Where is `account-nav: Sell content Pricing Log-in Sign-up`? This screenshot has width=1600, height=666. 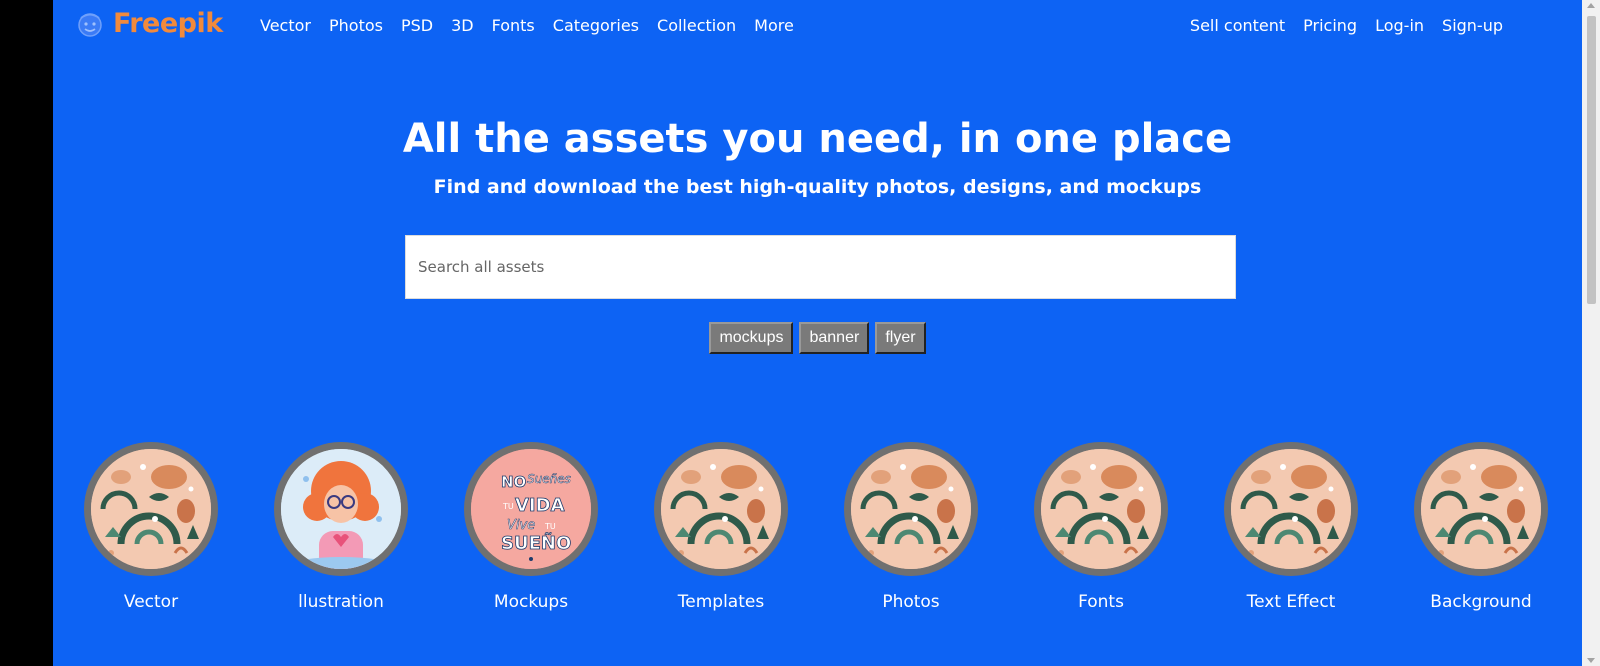
account-nav: Sell content Pricing Log-in Sign-up is located at coordinates (1346, 25).